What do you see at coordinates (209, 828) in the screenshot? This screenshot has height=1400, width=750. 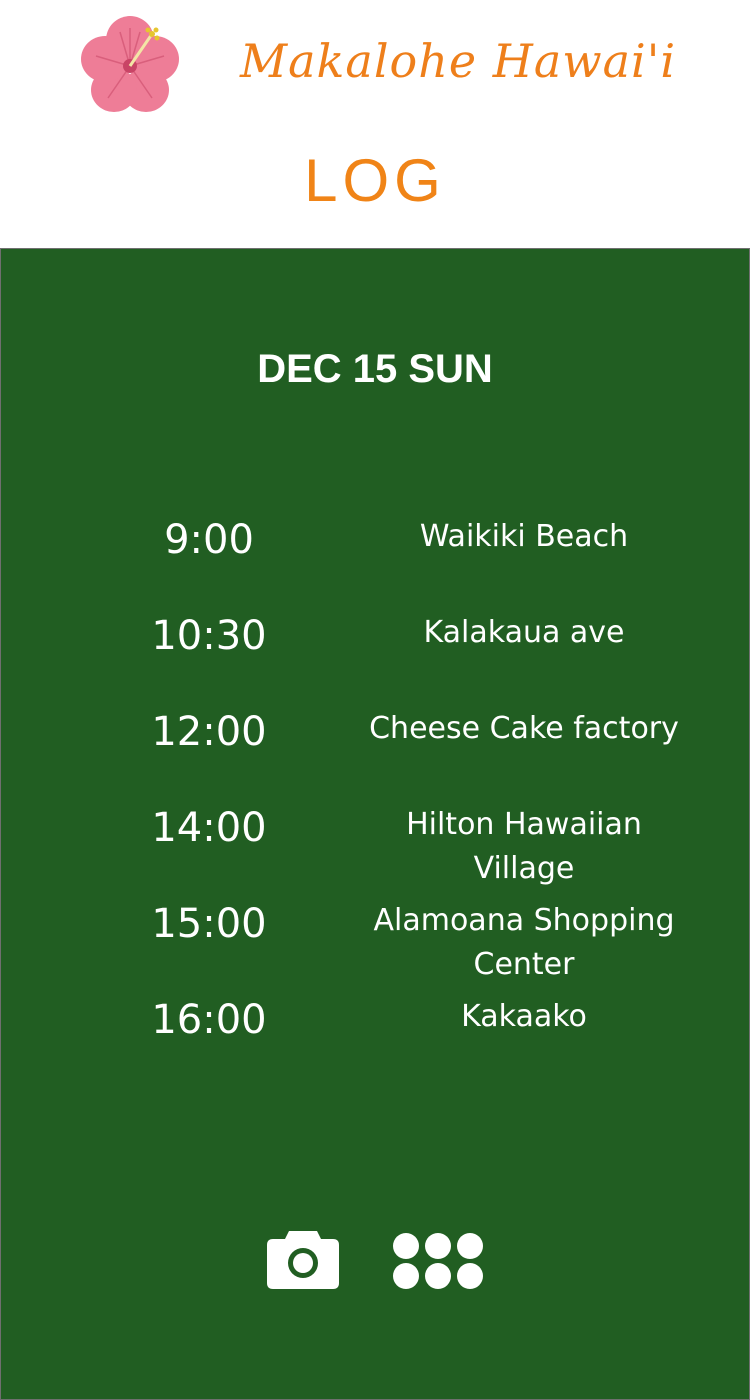 I see `log-time: 14:00` at bounding box center [209, 828].